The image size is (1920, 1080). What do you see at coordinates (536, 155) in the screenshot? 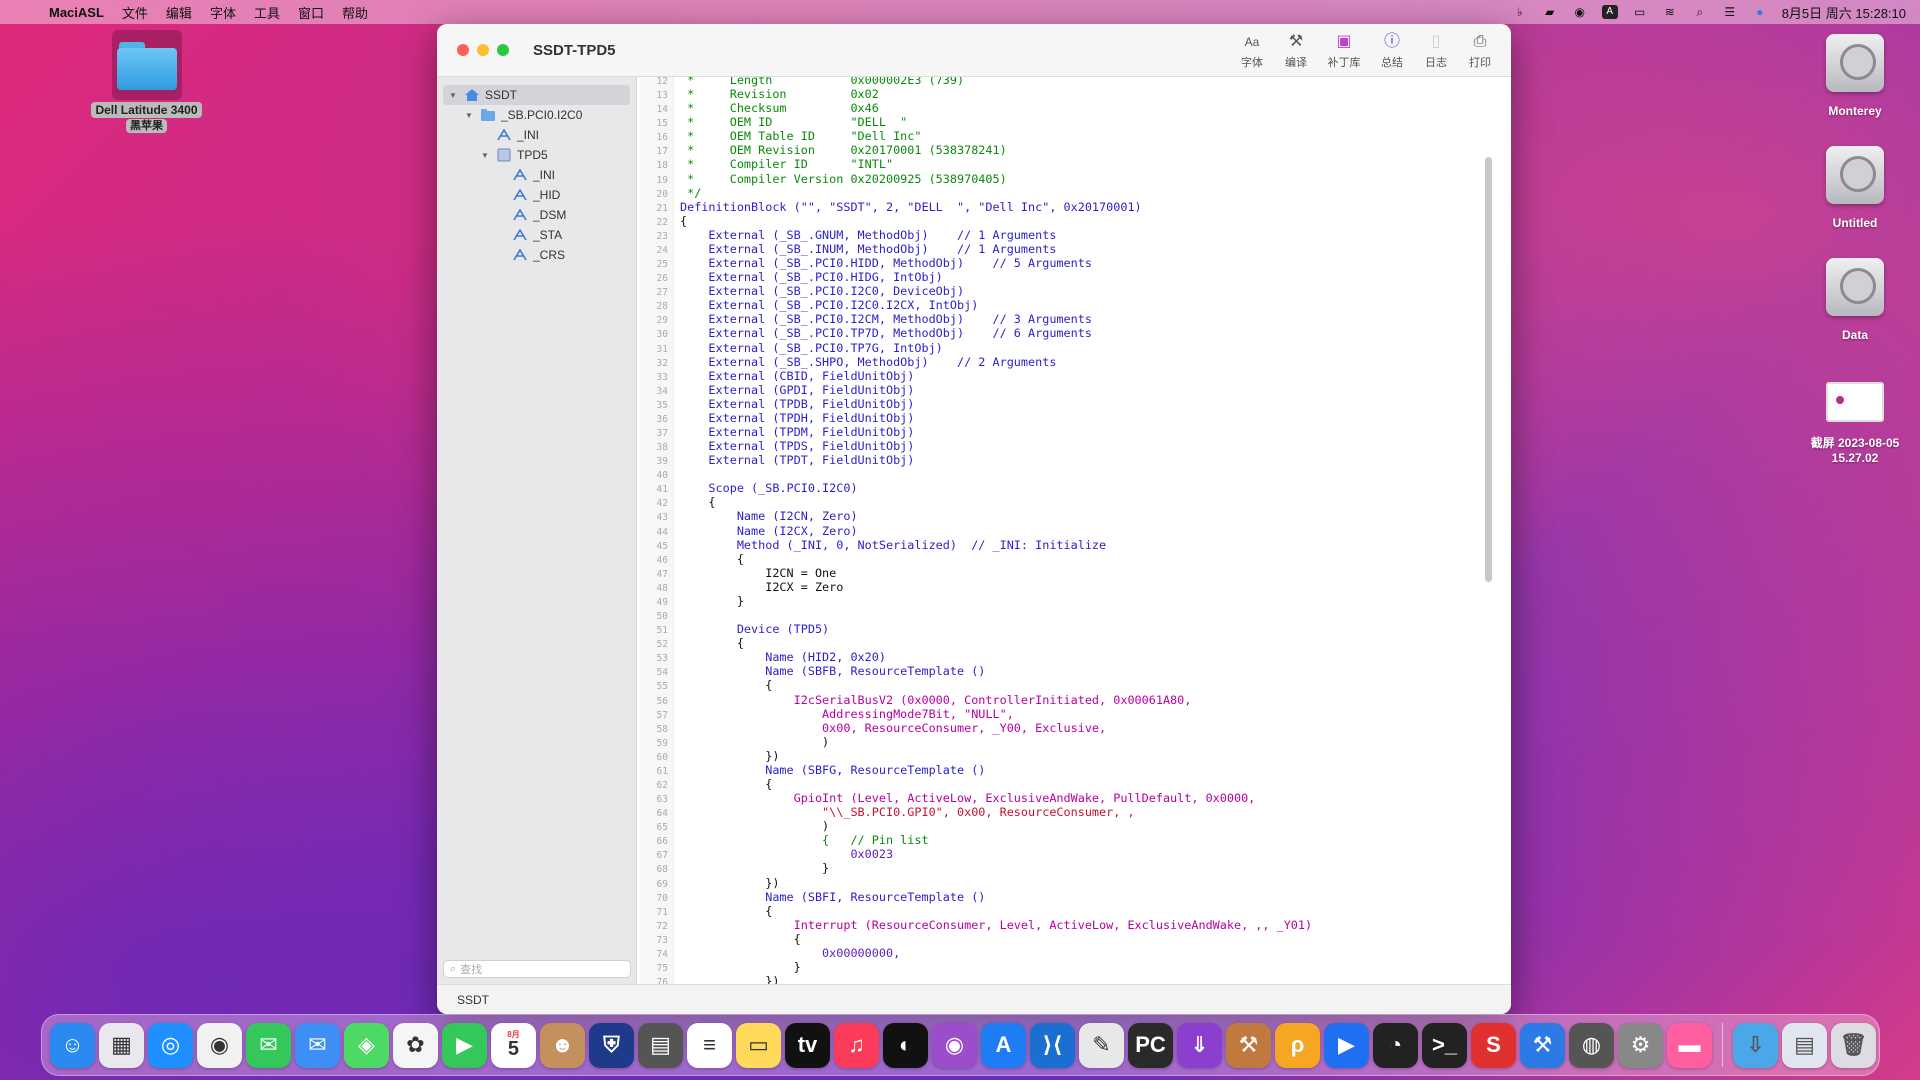
I see `tree-item: ▼ TPD5` at bounding box center [536, 155].